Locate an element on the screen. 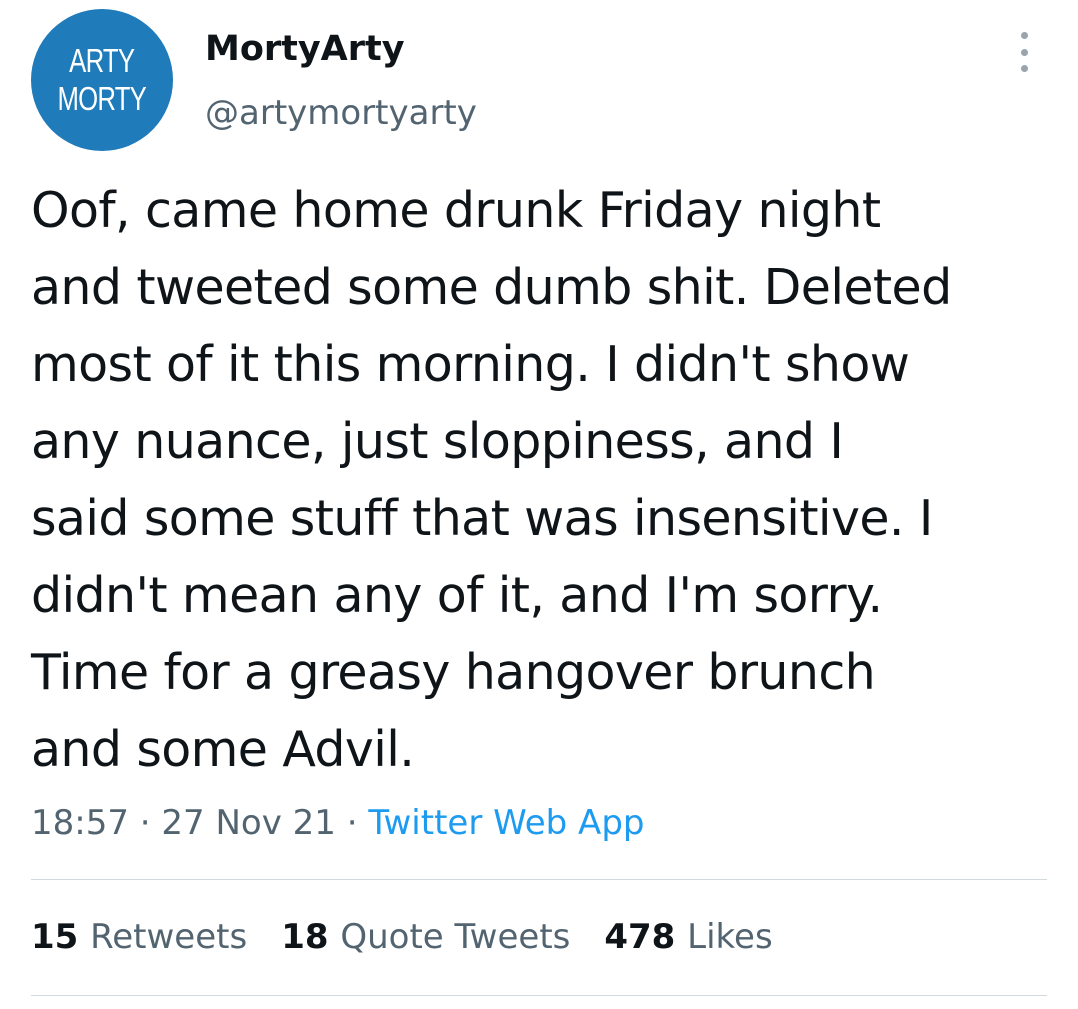  tweet-text-line: most of it this morning. I didn't show is located at coordinates (470, 364).